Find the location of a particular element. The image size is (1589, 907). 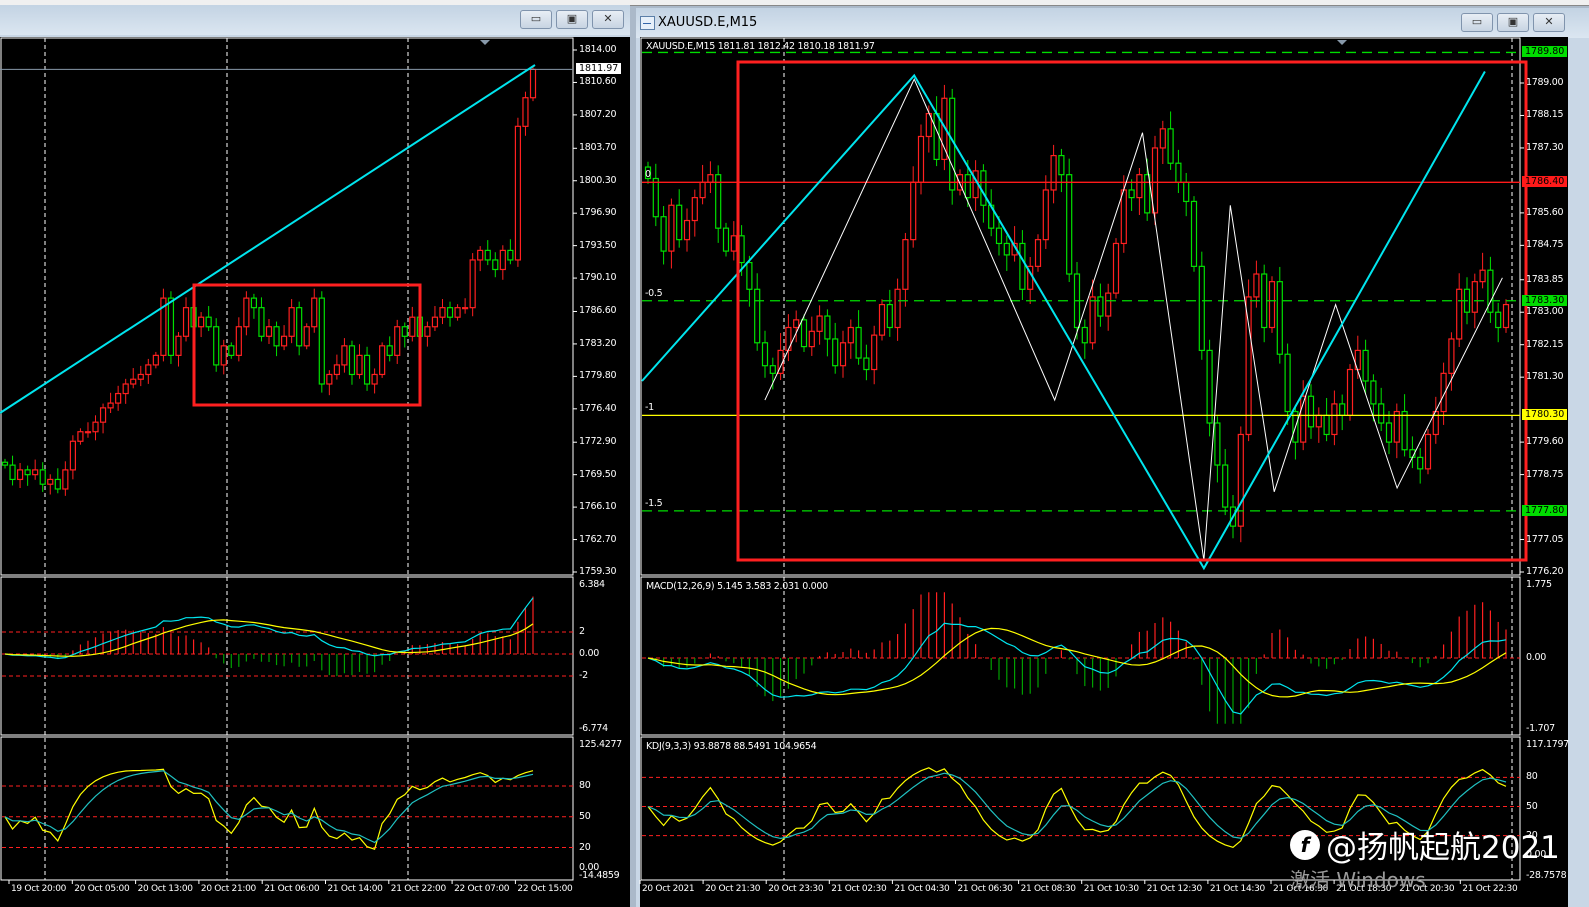

time-axis-label: 21 Oct 08:30 is located at coordinates (1048, 889).